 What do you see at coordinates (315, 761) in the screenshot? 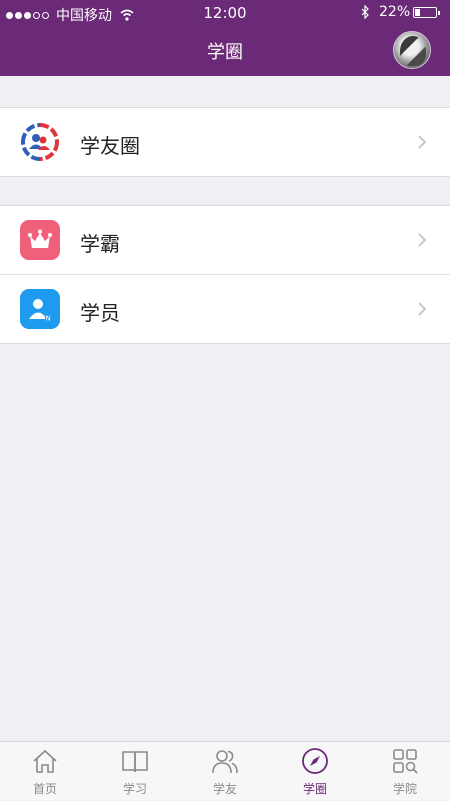
I see `compass-icon` at bounding box center [315, 761].